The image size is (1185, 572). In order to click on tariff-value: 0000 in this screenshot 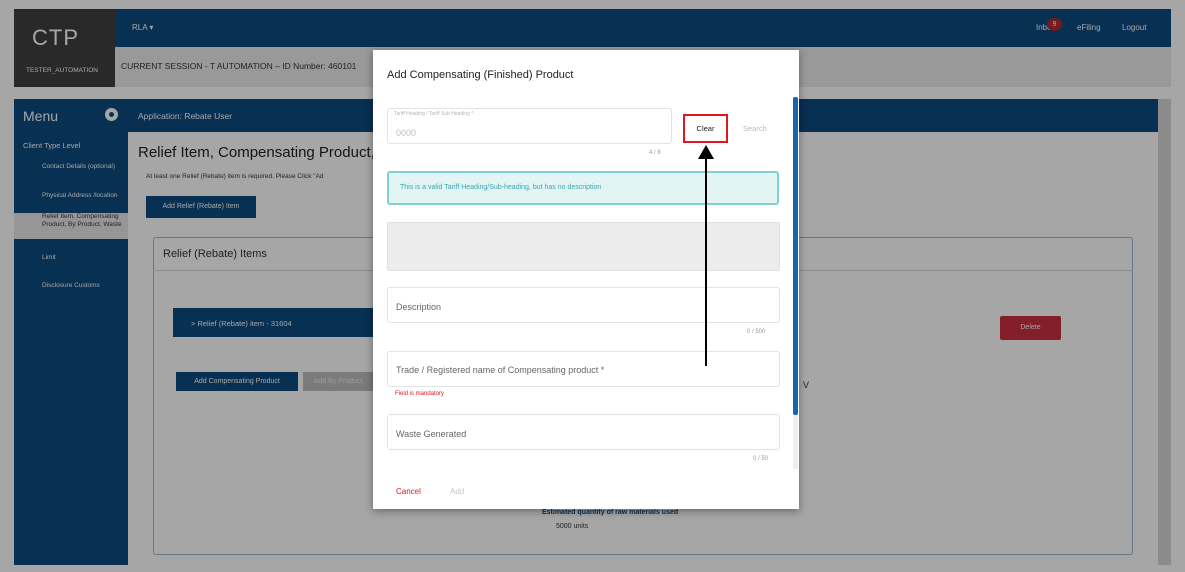, I will do `click(406, 133)`.